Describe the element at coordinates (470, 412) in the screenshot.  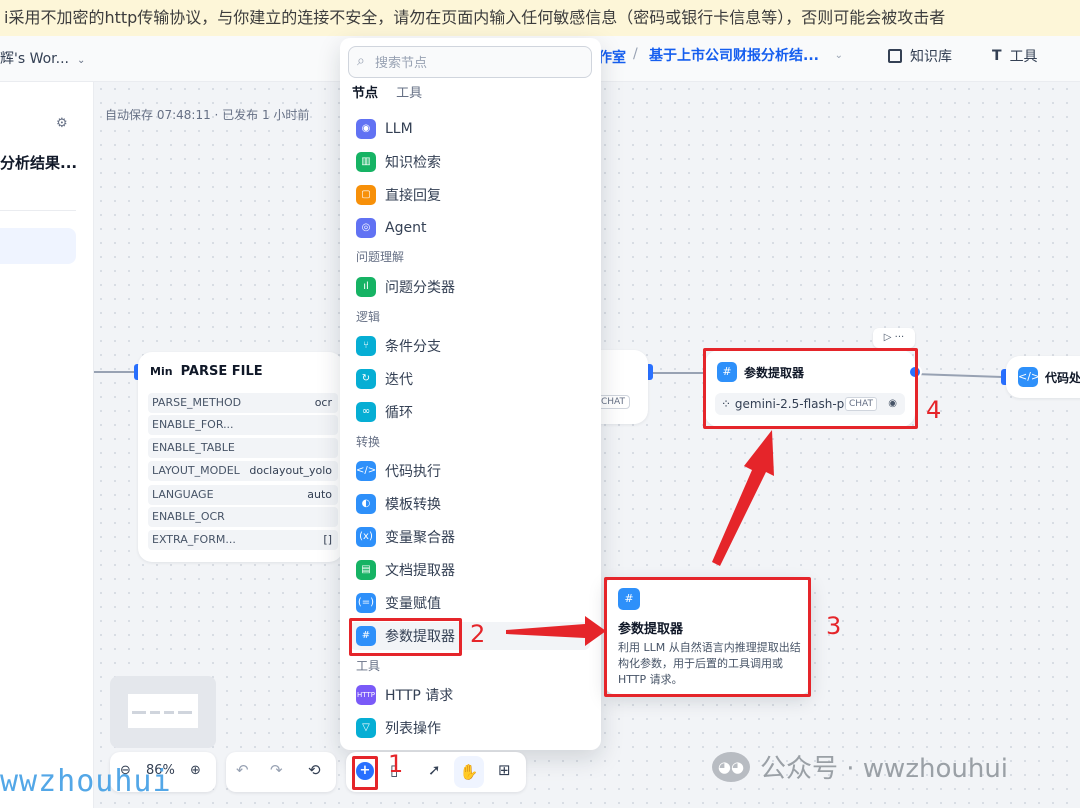
I see `picker-item-loop: ∞ 循环` at that location.